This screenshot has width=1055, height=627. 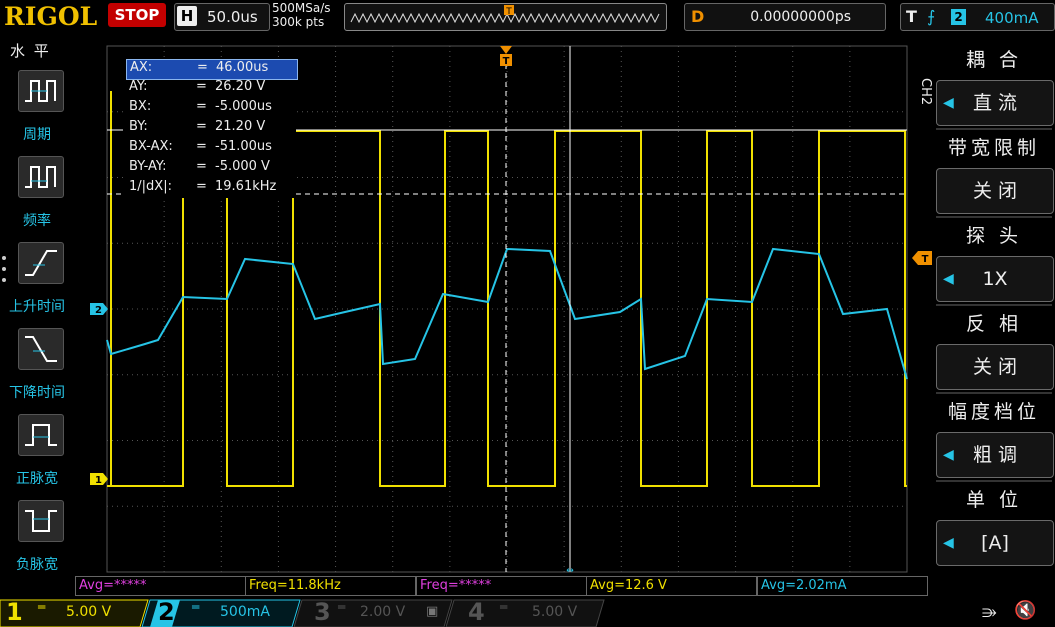 I want to click on left-item-label: 周期, so click(x=37, y=135).